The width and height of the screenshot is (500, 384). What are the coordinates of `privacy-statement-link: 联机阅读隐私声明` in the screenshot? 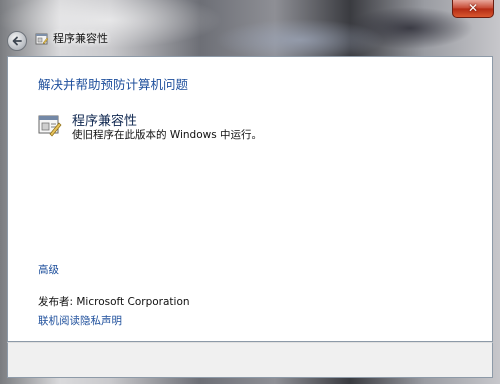 It's located at (80, 320).